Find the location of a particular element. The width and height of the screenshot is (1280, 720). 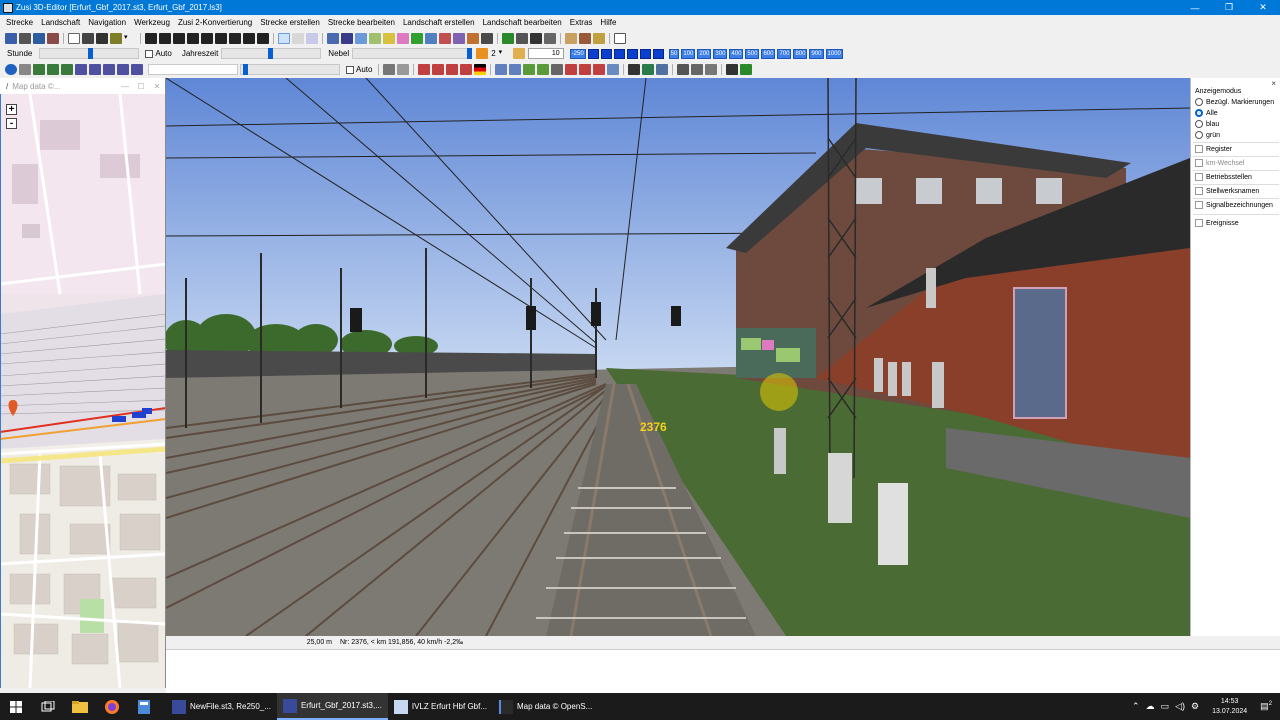

edit-tool-4-icon is located at coordinates (375, 38).